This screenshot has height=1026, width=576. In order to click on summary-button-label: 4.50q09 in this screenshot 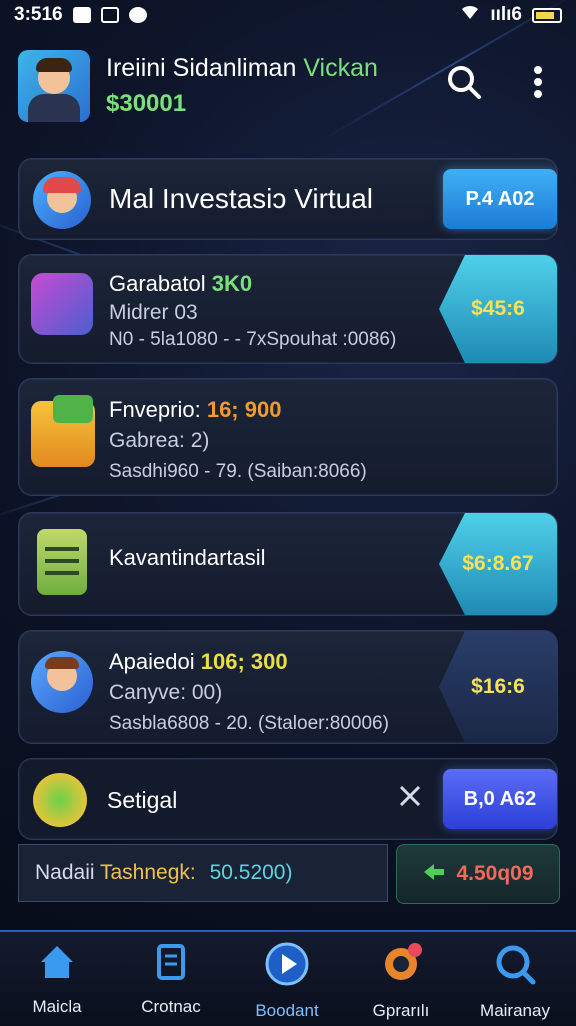, I will do `click(494, 874)`.